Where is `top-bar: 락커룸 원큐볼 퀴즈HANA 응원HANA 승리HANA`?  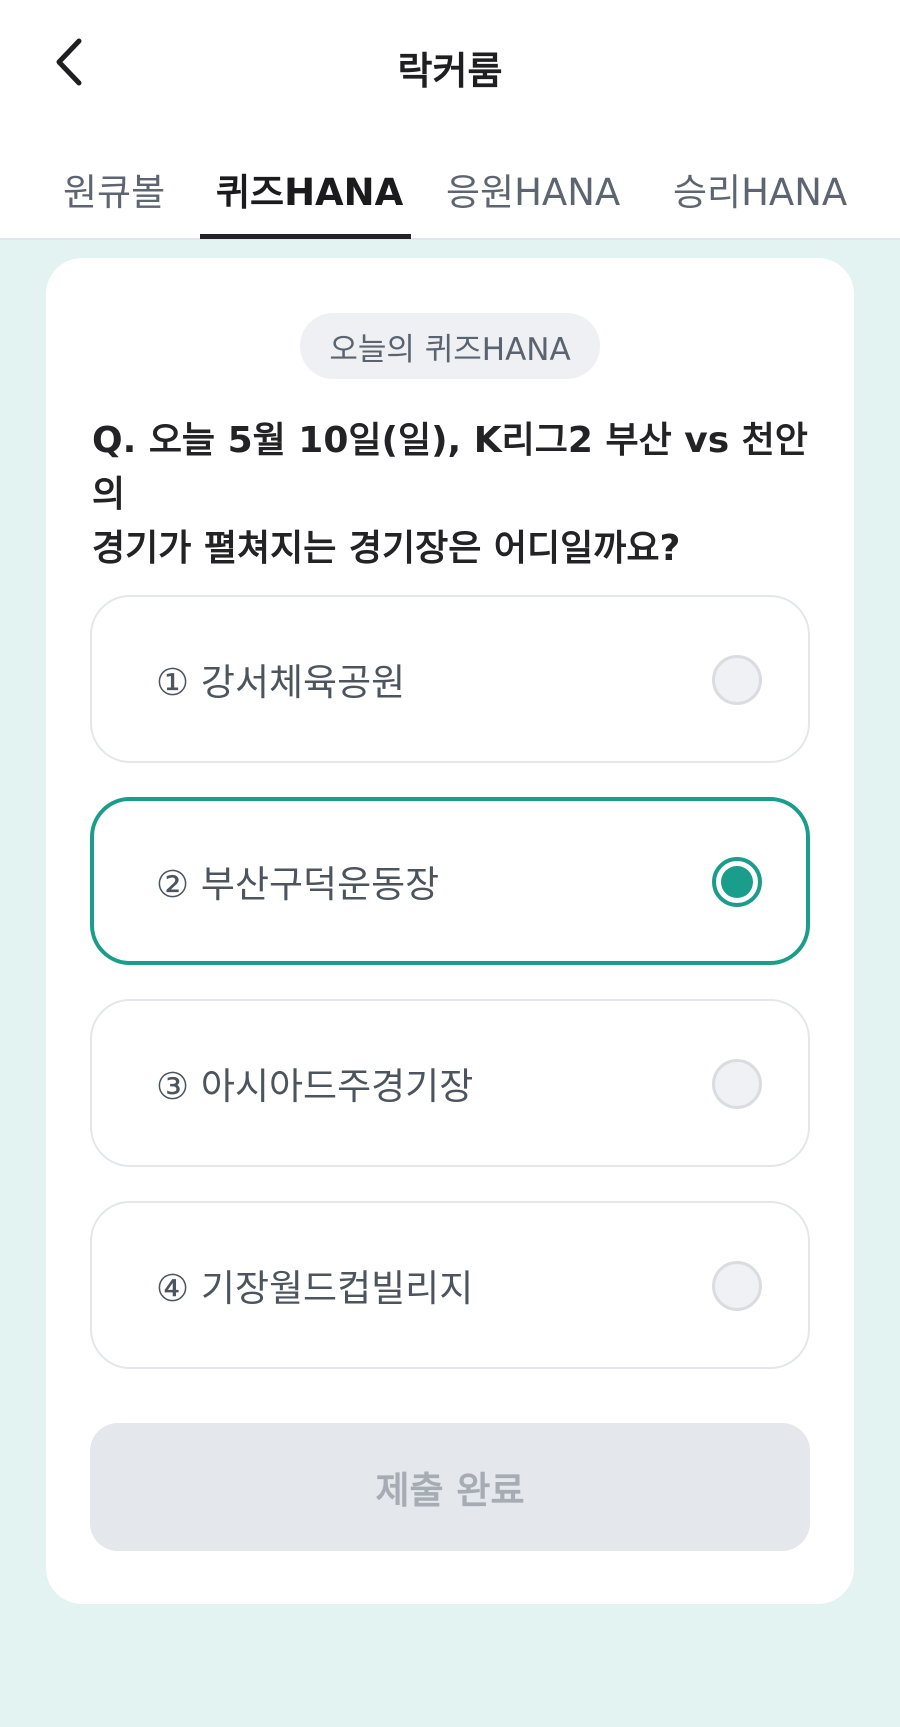 top-bar: 락커룸 원큐볼 퀴즈HANA 응원HANA 승리HANA is located at coordinates (450, 120).